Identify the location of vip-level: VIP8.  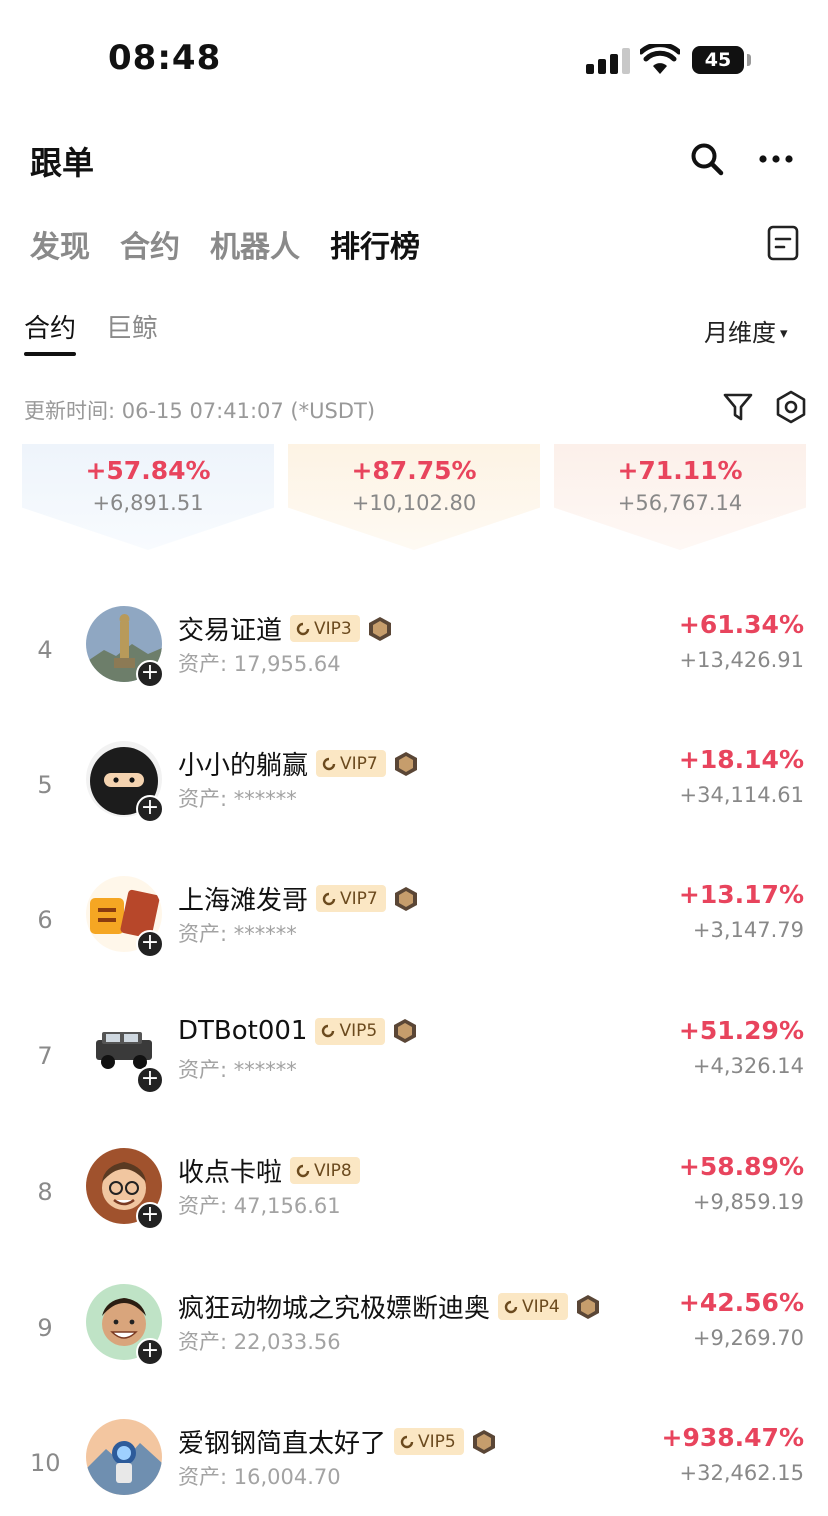
(333, 1170).